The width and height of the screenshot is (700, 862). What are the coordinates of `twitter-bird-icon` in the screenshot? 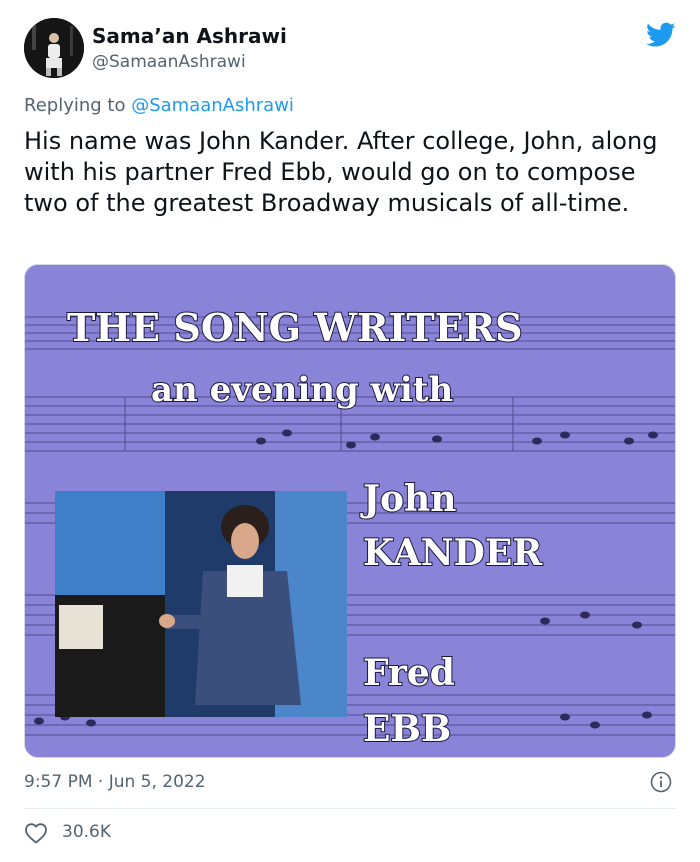 It's located at (661, 35).